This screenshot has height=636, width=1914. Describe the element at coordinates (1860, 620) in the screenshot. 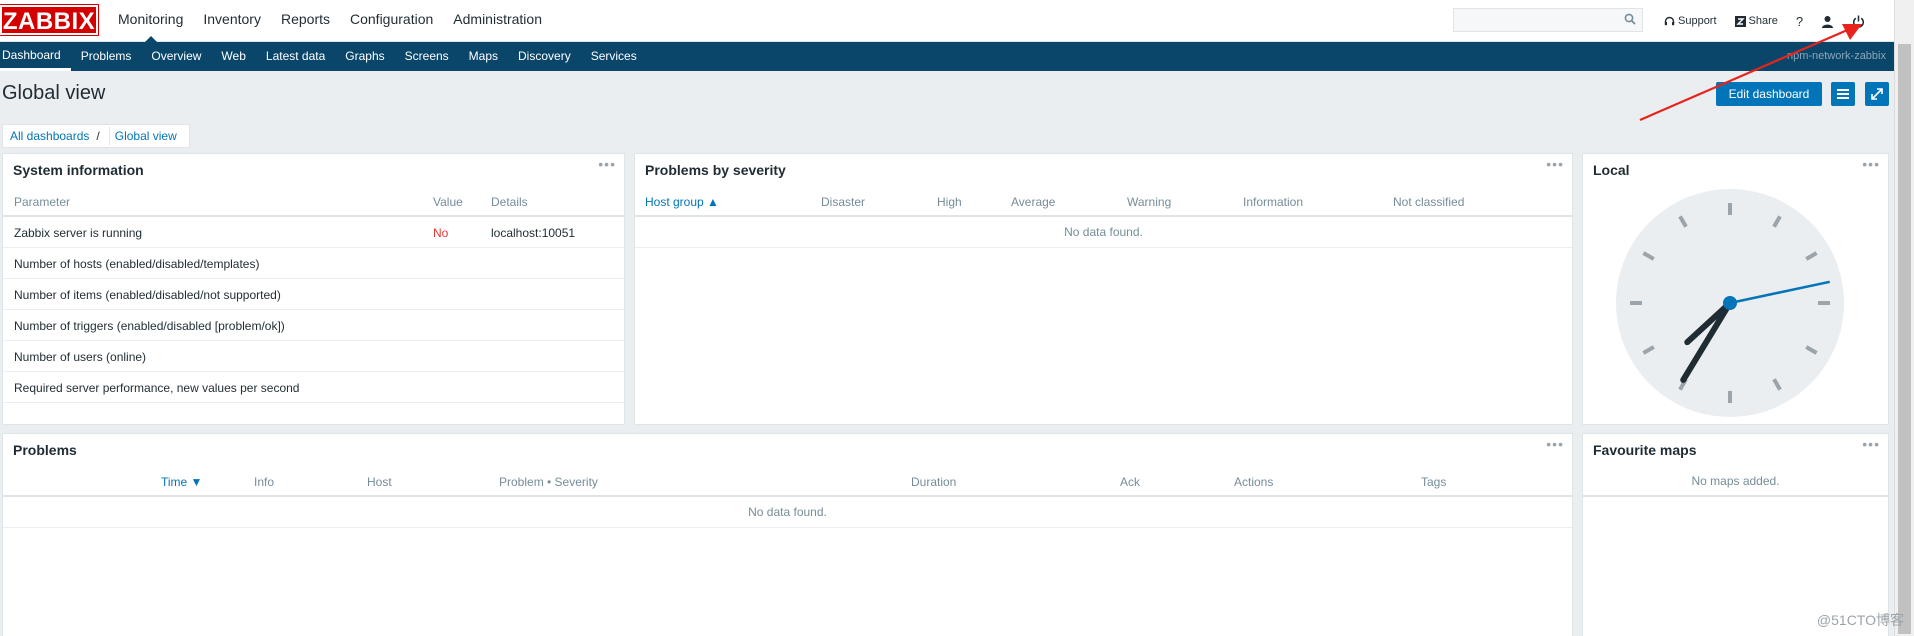

I see `watermark: @51CTO博客` at that location.